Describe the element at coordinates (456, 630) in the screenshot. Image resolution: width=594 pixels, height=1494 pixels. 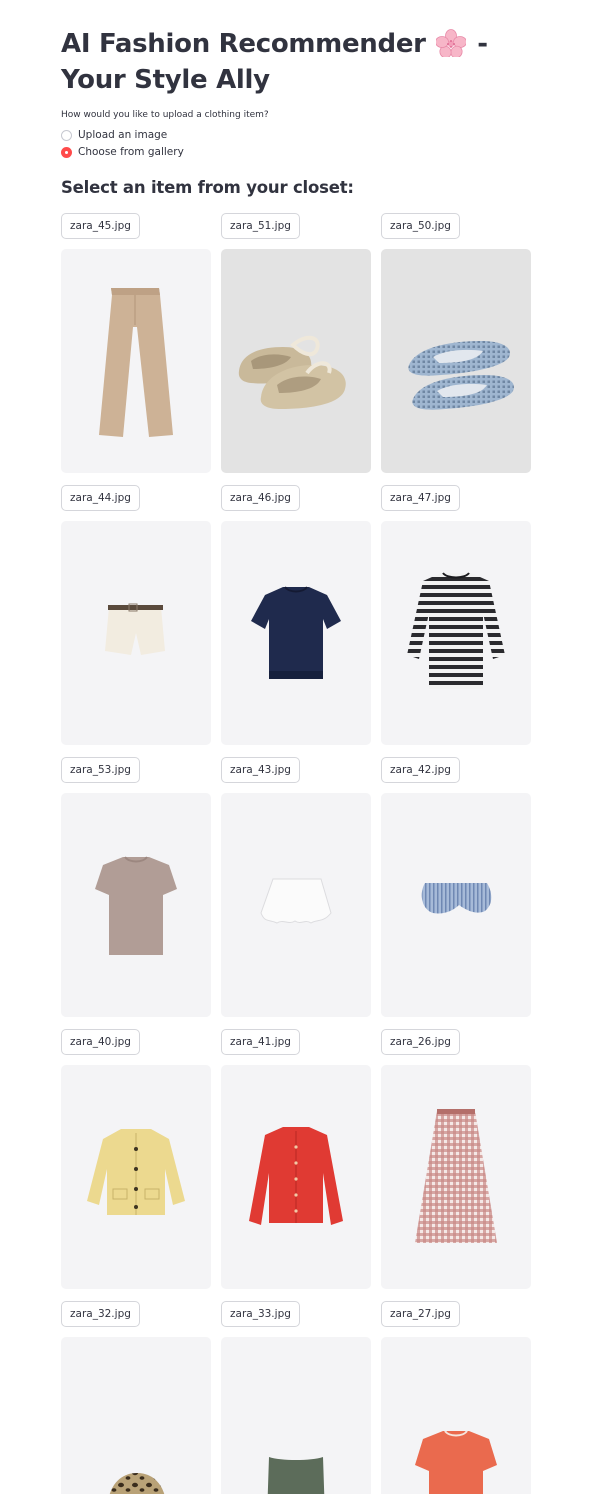
I see `striped-sweater-image` at that location.